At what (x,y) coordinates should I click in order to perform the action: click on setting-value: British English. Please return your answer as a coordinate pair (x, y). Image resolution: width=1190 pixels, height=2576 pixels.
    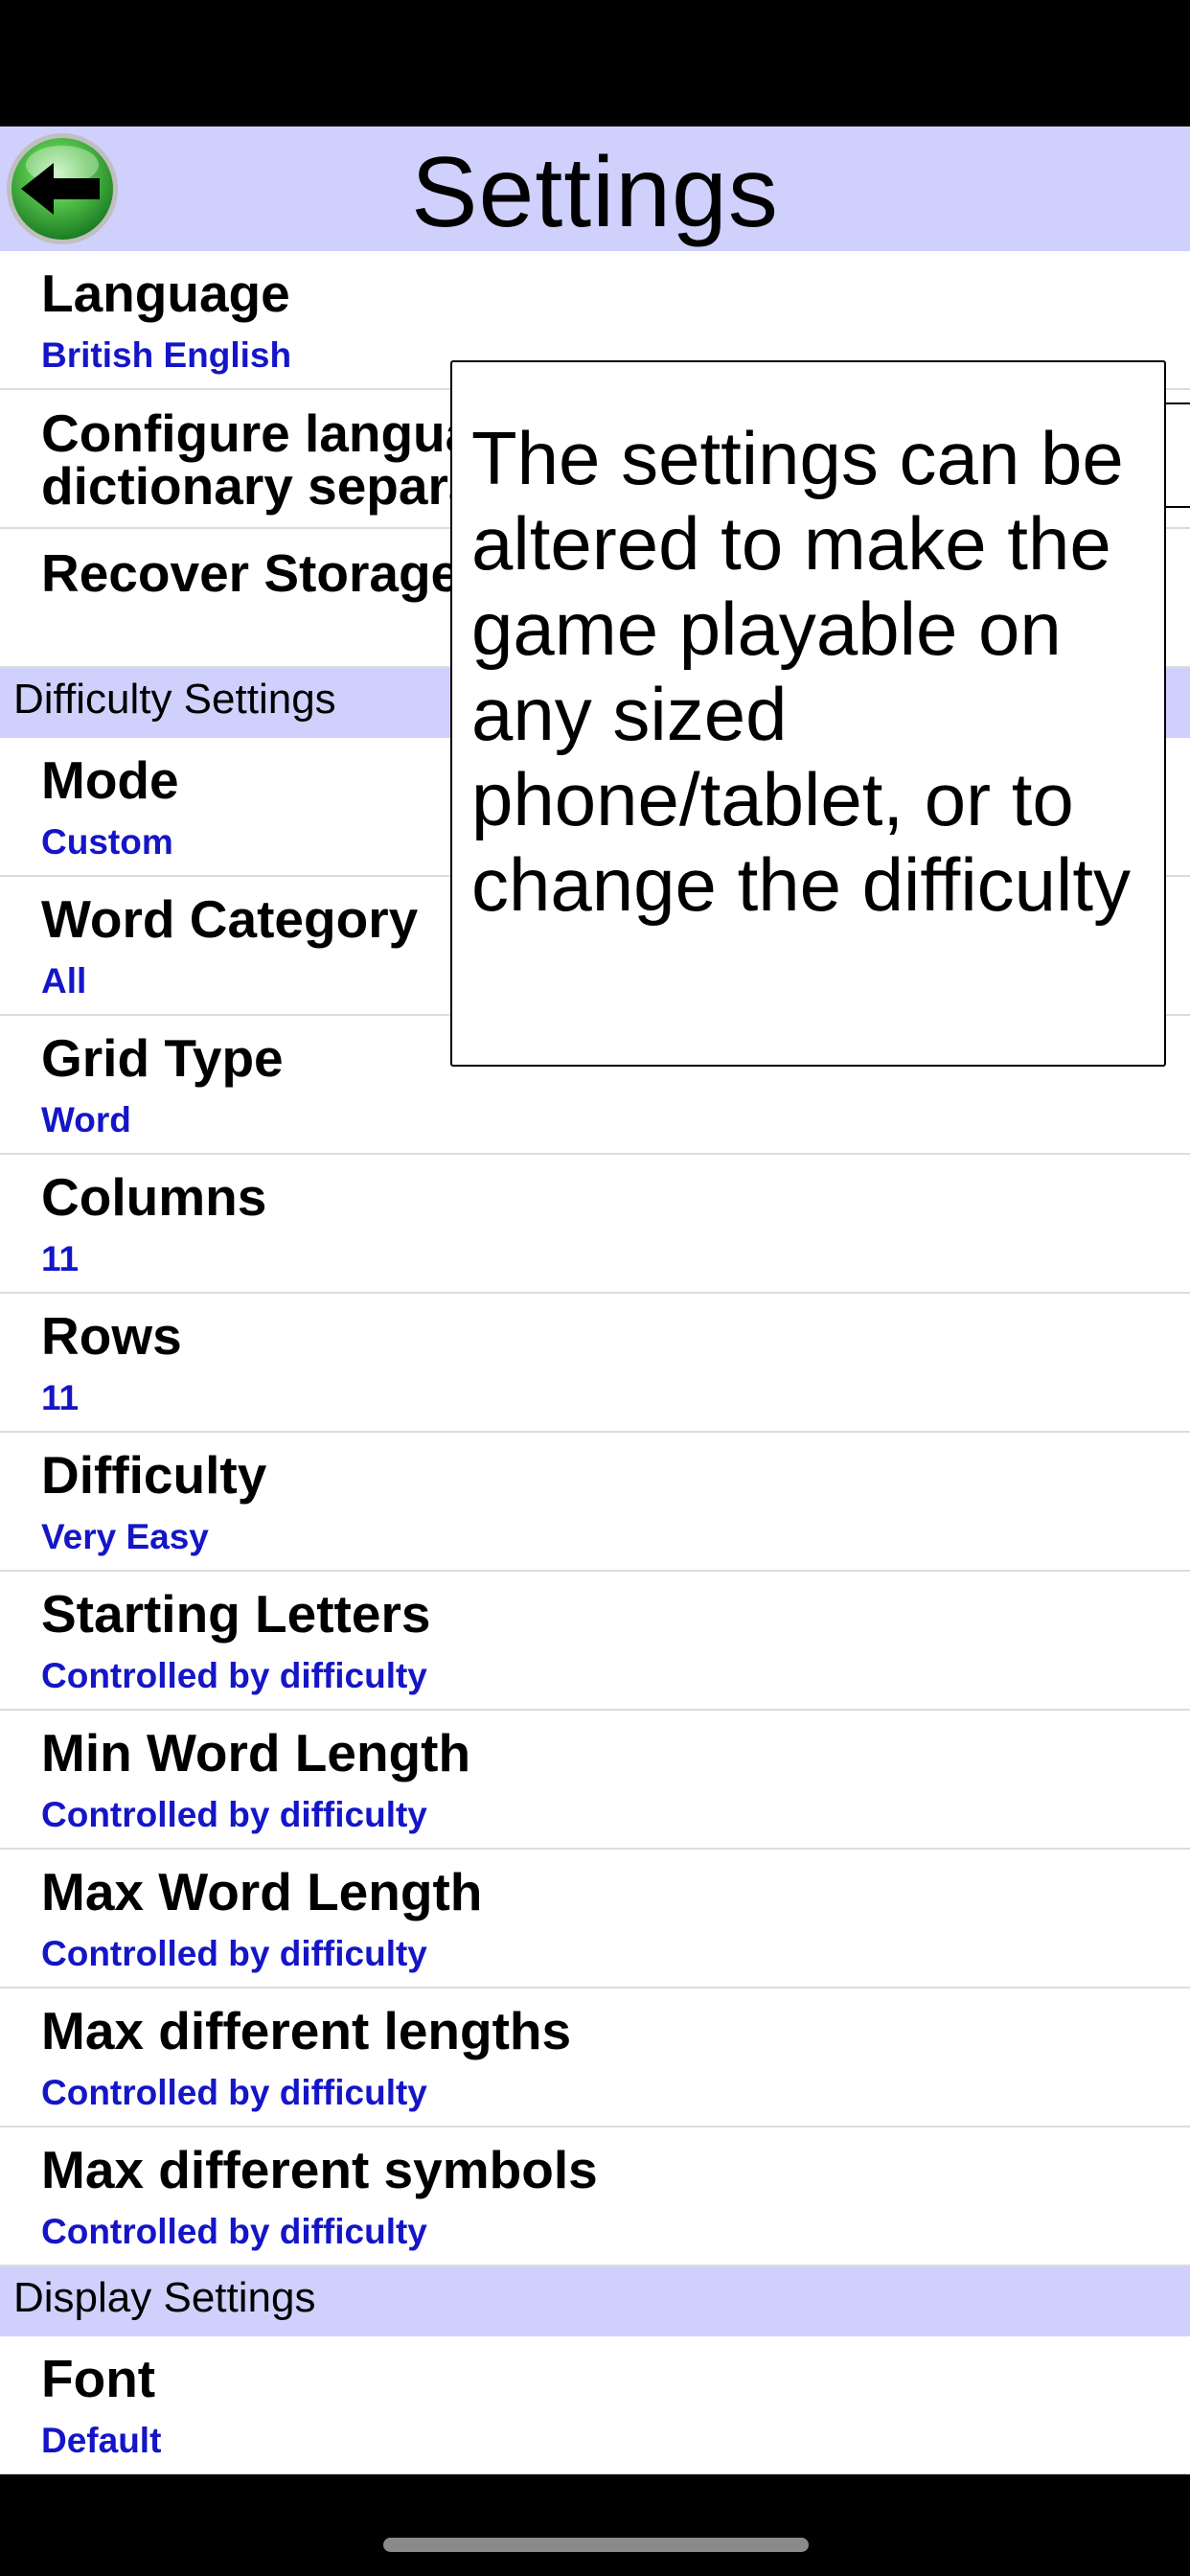
    Looking at the image, I should click on (167, 355).